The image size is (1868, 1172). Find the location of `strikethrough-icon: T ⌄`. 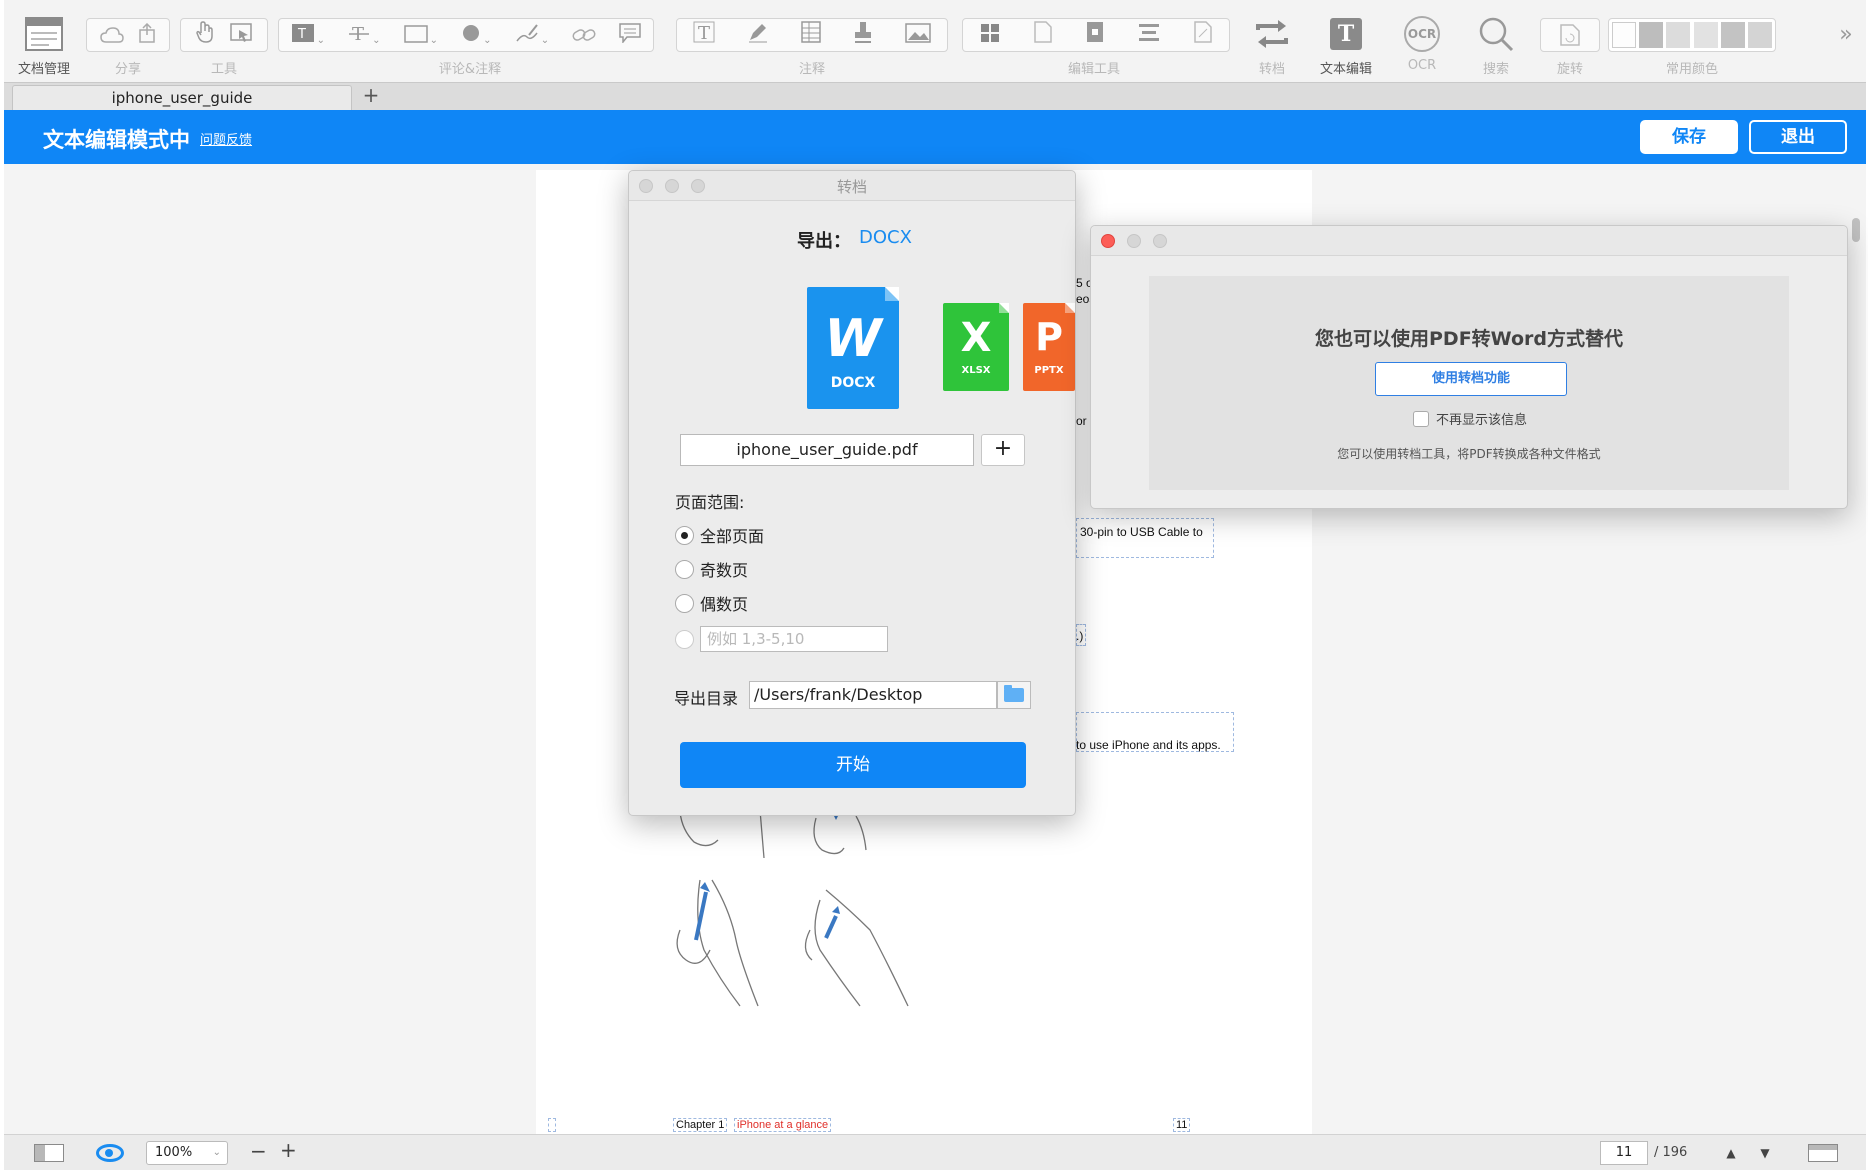

strikethrough-icon: T ⌄ is located at coordinates (364, 35).